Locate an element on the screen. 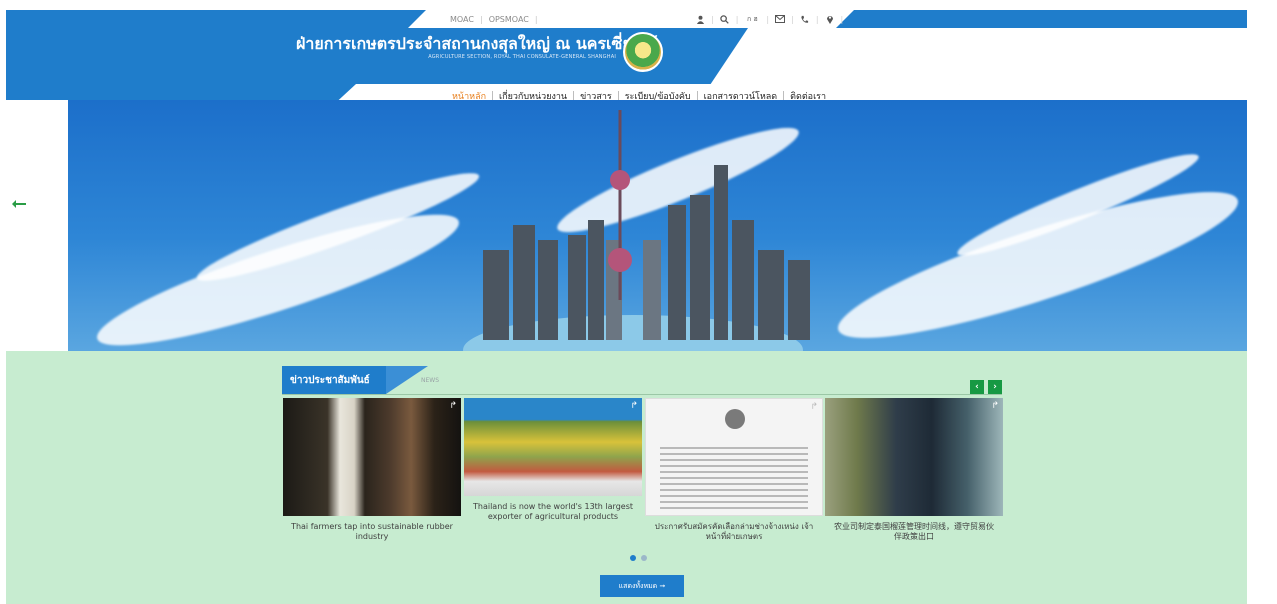  document-text-lines is located at coordinates (734, 478).